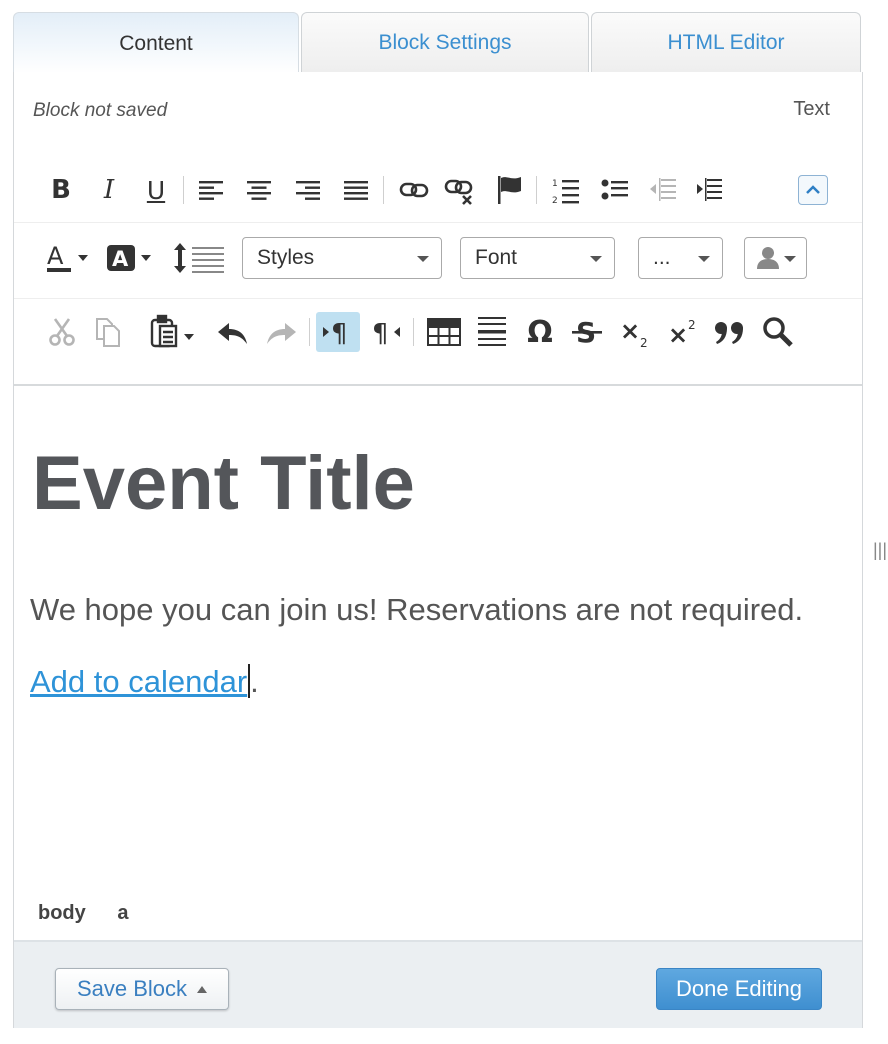 This screenshot has width=888, height=1044. What do you see at coordinates (813, 190) in the screenshot?
I see `collapse-toolbar-icon` at bounding box center [813, 190].